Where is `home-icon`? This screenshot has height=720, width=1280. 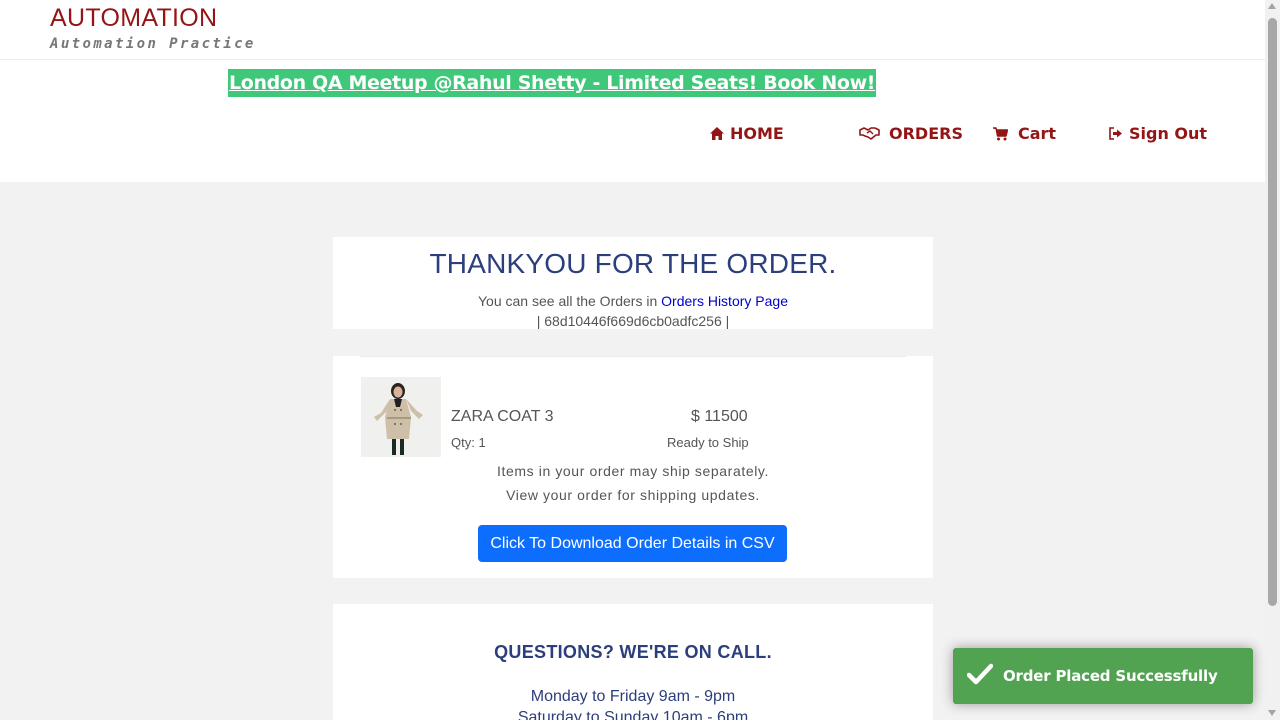
home-icon is located at coordinates (717, 133).